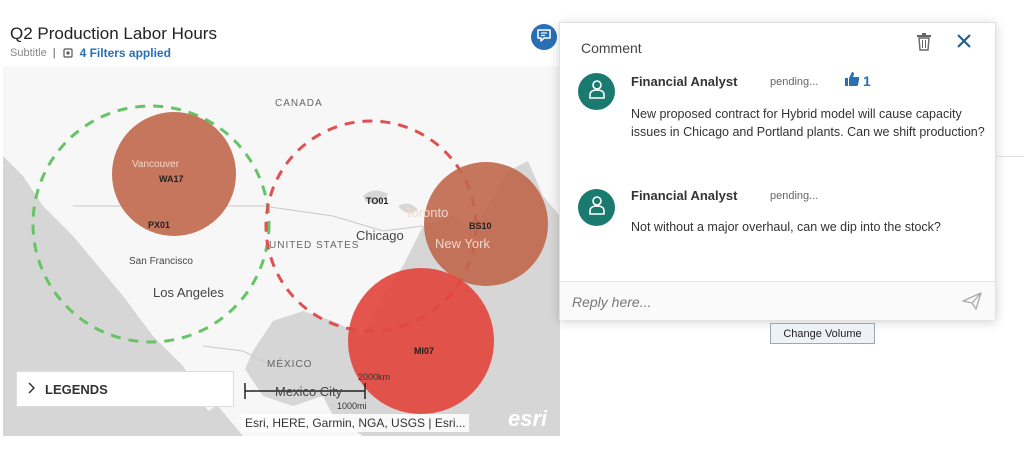 This screenshot has width=1024, height=449. Describe the element at coordinates (852, 80) in the screenshot. I see `thumbs-up-icon` at that location.